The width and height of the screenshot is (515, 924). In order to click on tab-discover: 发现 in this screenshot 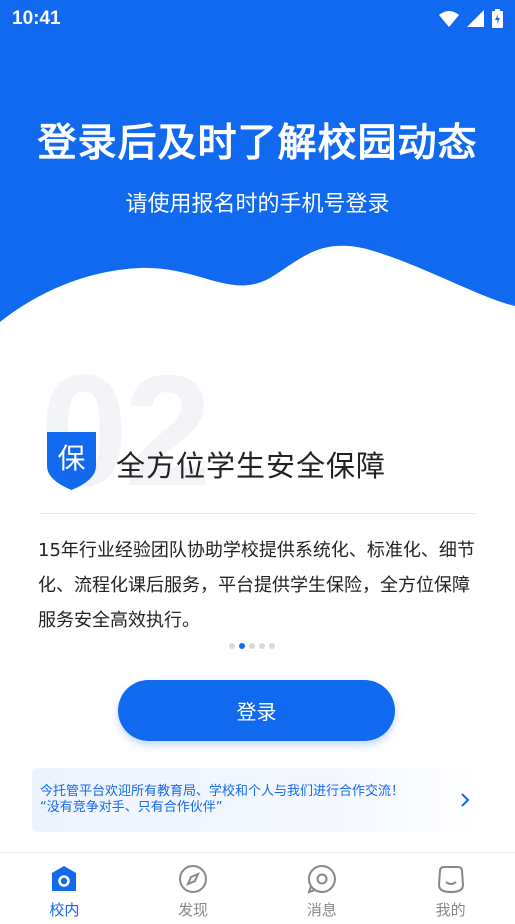, I will do `click(193, 888)`.